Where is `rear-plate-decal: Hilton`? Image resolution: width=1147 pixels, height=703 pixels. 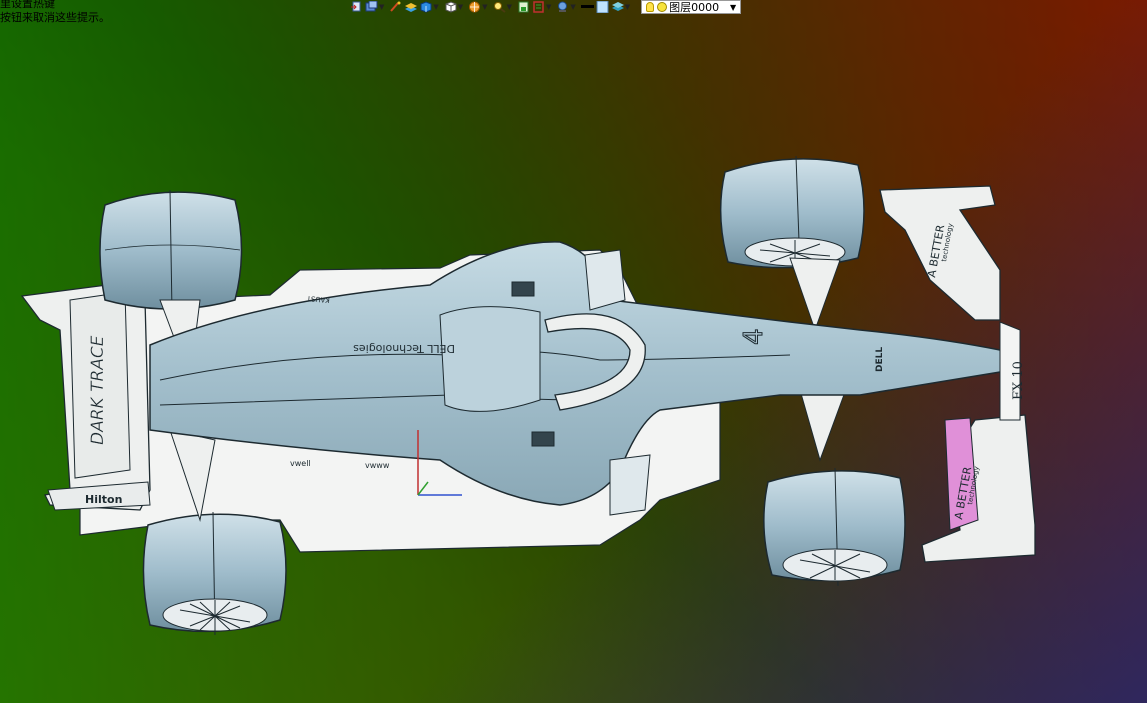 rear-plate-decal: Hilton is located at coordinates (103, 499).